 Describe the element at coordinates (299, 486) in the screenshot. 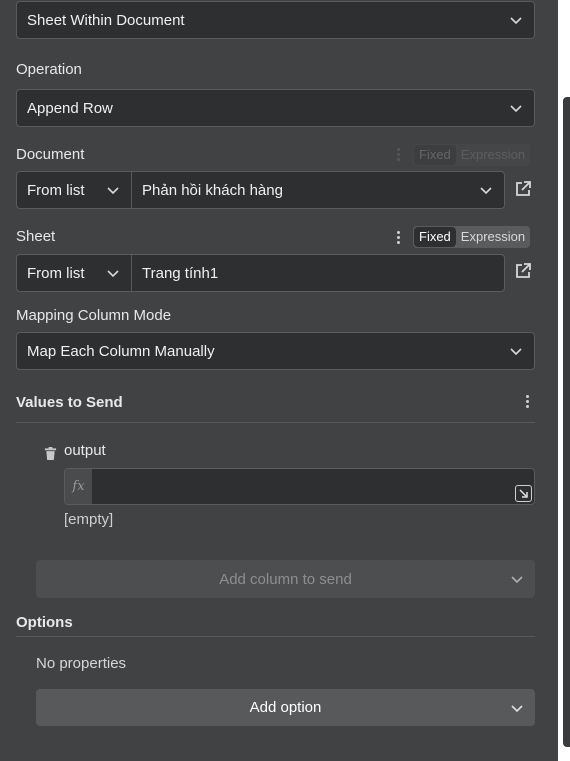

I see `output-expression-input: fx` at that location.